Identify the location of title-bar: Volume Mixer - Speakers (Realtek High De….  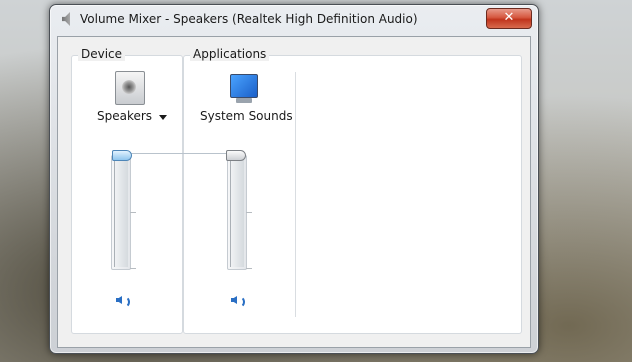
(294, 19).